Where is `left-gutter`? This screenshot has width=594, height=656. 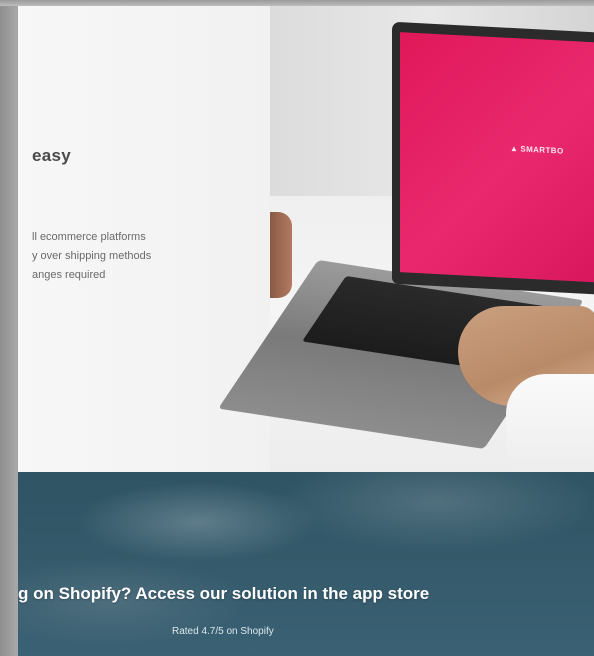 left-gutter is located at coordinates (9, 331).